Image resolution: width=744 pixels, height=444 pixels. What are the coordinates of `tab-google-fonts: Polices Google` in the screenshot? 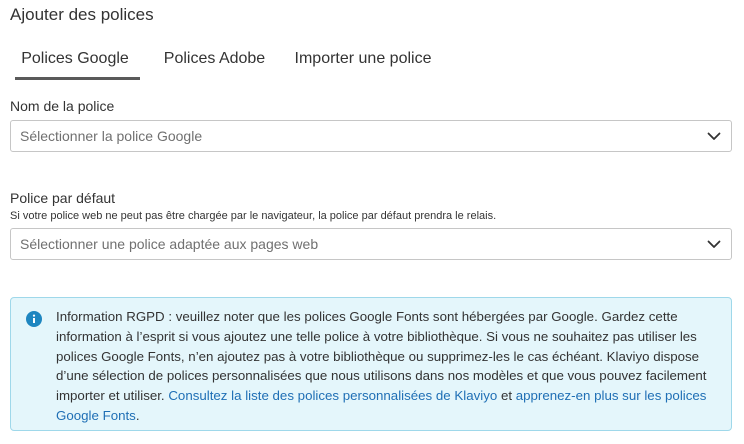 It's located at (75, 59).